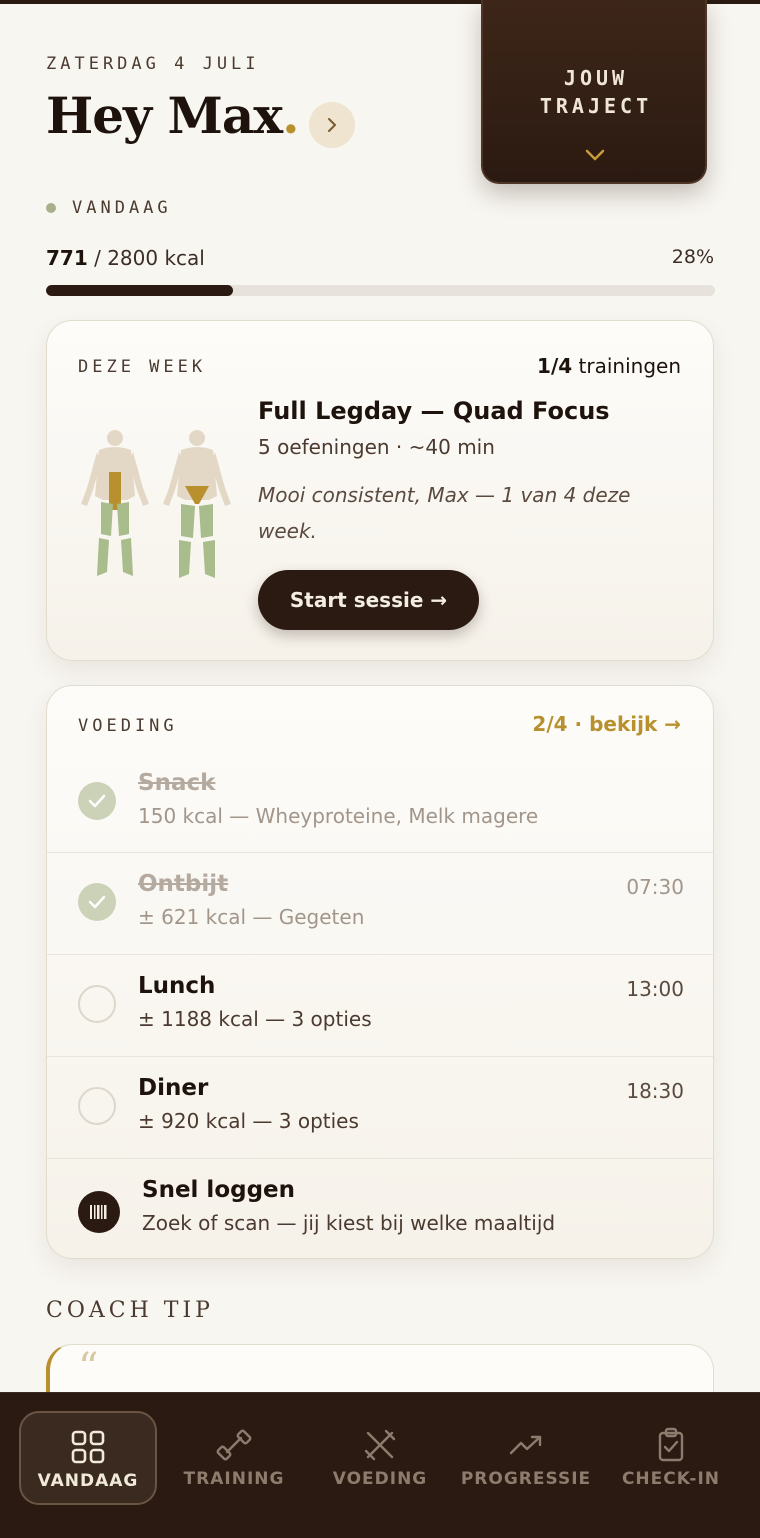 This screenshot has height=1538, width=760. What do you see at coordinates (380, 1005) in the screenshot?
I see `meal-row-lunch: Lunch ± 1188 kcal — 3 opties 13:00` at bounding box center [380, 1005].